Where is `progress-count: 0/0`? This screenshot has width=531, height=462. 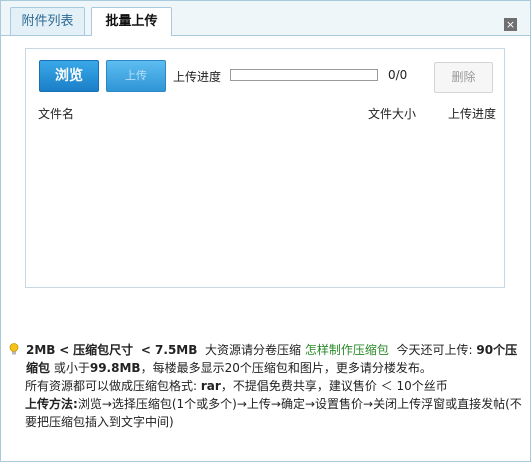 progress-count: 0/0 is located at coordinates (398, 75).